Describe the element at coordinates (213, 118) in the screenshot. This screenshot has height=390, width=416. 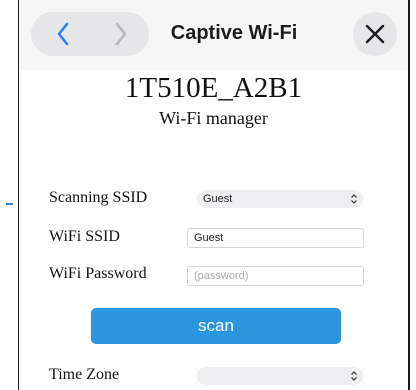
I see `page-subtitle: Wi-Fi manager` at that location.